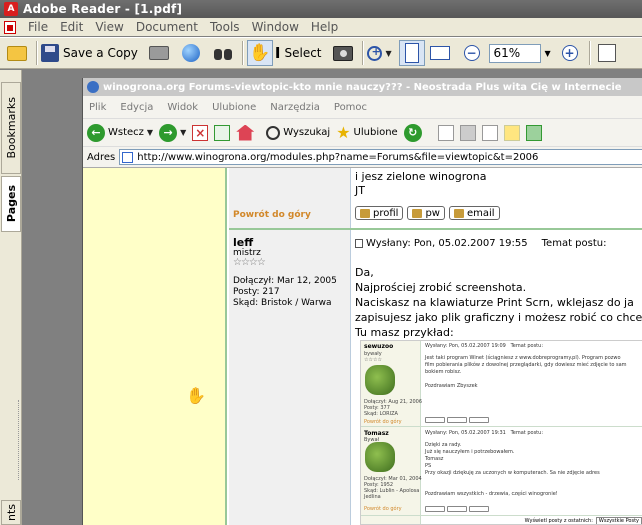  I want to click on profile-button: profil, so click(379, 213).